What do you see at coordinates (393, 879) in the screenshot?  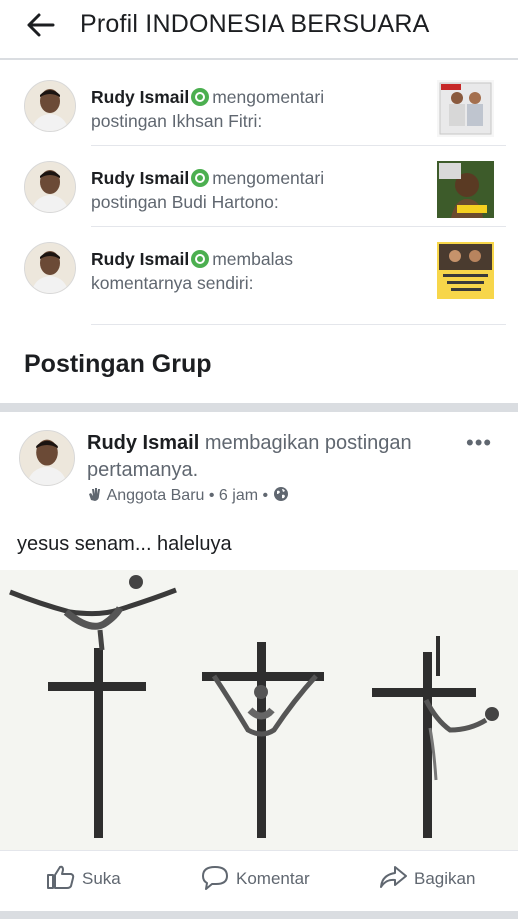 I see `share-arrow-icon` at bounding box center [393, 879].